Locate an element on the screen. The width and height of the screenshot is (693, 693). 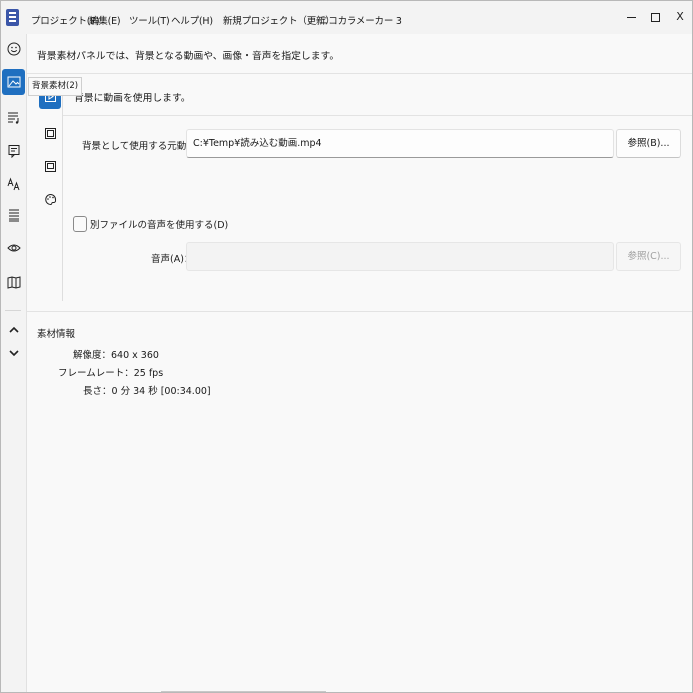
panel-description: 背景素材パネルでは、背景となる動画や、画像・音声を指定します。 is located at coordinates (188, 56).